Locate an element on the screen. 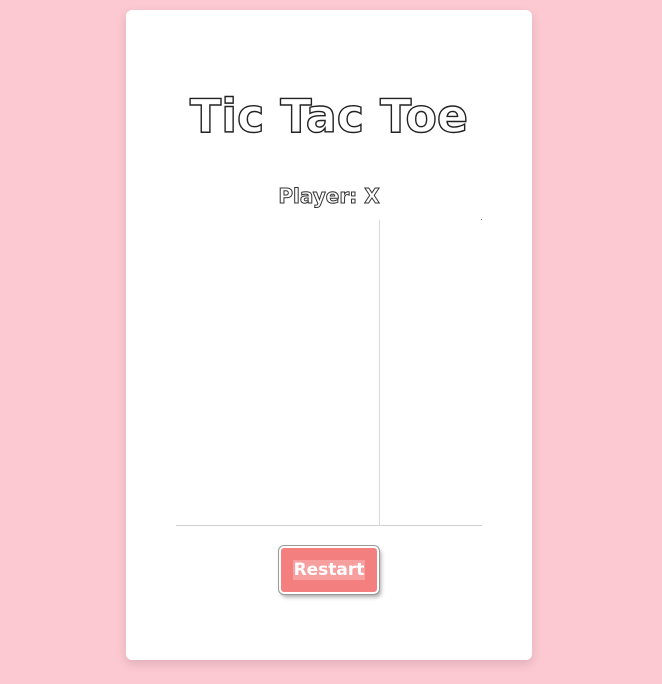 This screenshot has width=662, height=684. page-title: Tic Tac Toe is located at coordinates (329, 115).